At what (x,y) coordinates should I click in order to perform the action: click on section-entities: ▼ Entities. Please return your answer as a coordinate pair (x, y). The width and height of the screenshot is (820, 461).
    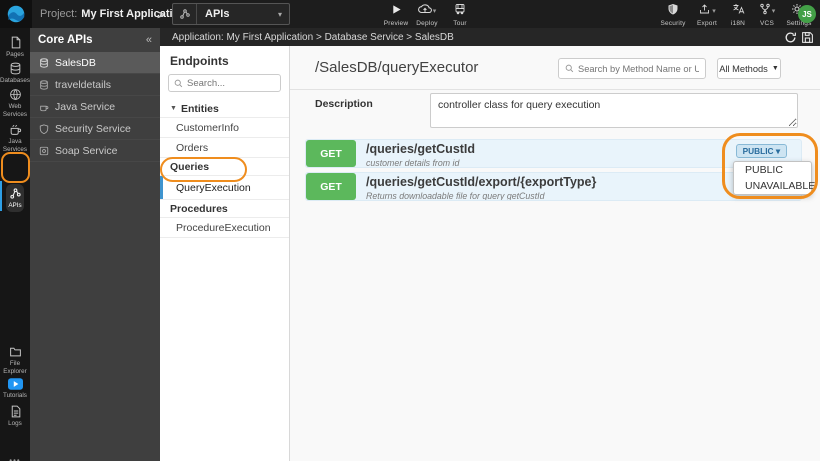
    Looking at the image, I should click on (224, 109).